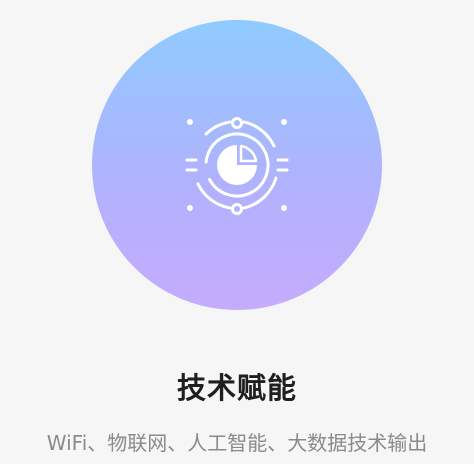 The height and width of the screenshot is (464, 474). What do you see at coordinates (237, 443) in the screenshot?
I see `feature-description: WiFi、物联网、人工智能、大数据技术输出` at bounding box center [237, 443].